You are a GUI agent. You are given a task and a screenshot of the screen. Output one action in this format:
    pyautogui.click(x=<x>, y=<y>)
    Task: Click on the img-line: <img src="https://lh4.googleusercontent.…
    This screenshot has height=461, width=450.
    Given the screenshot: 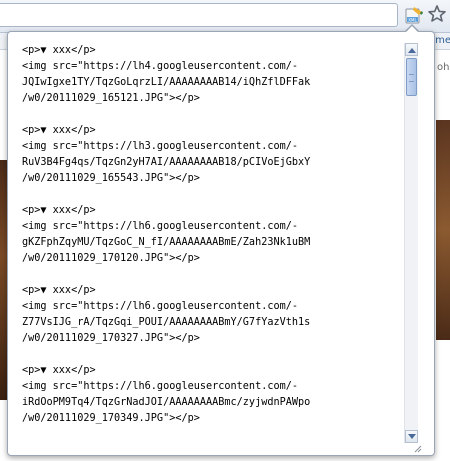 What is the action you would take?
    pyautogui.click(x=160, y=66)
    